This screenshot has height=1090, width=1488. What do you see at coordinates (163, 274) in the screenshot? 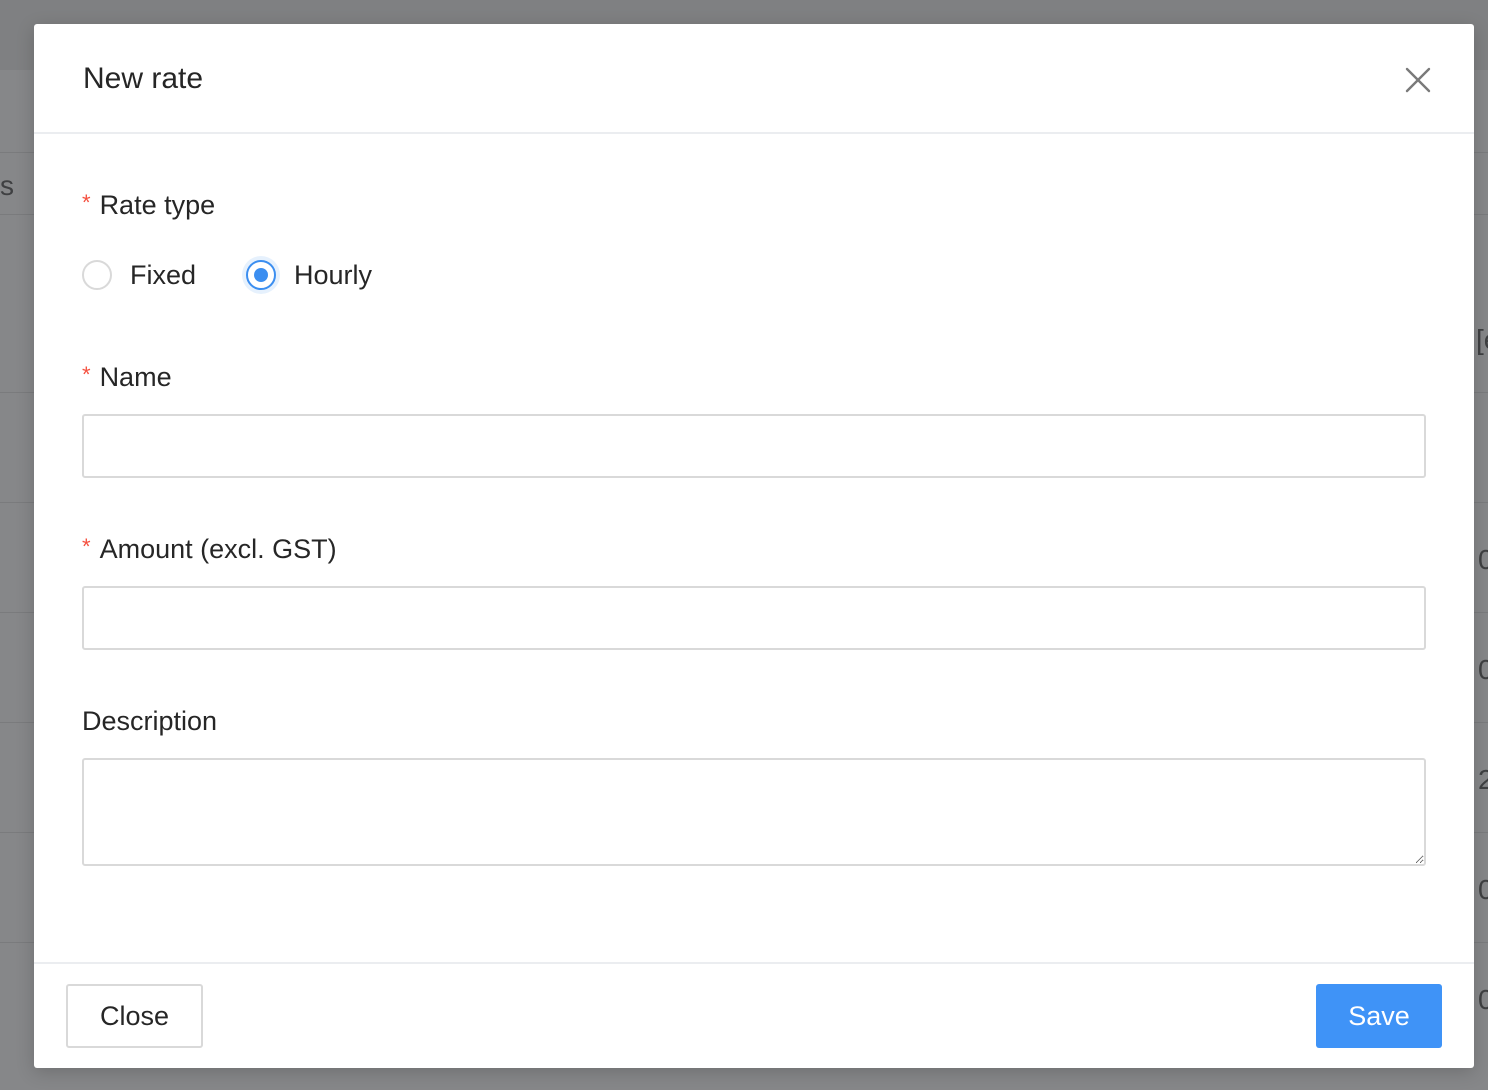
I see `radio-fixed-label: Fixed` at bounding box center [163, 274].